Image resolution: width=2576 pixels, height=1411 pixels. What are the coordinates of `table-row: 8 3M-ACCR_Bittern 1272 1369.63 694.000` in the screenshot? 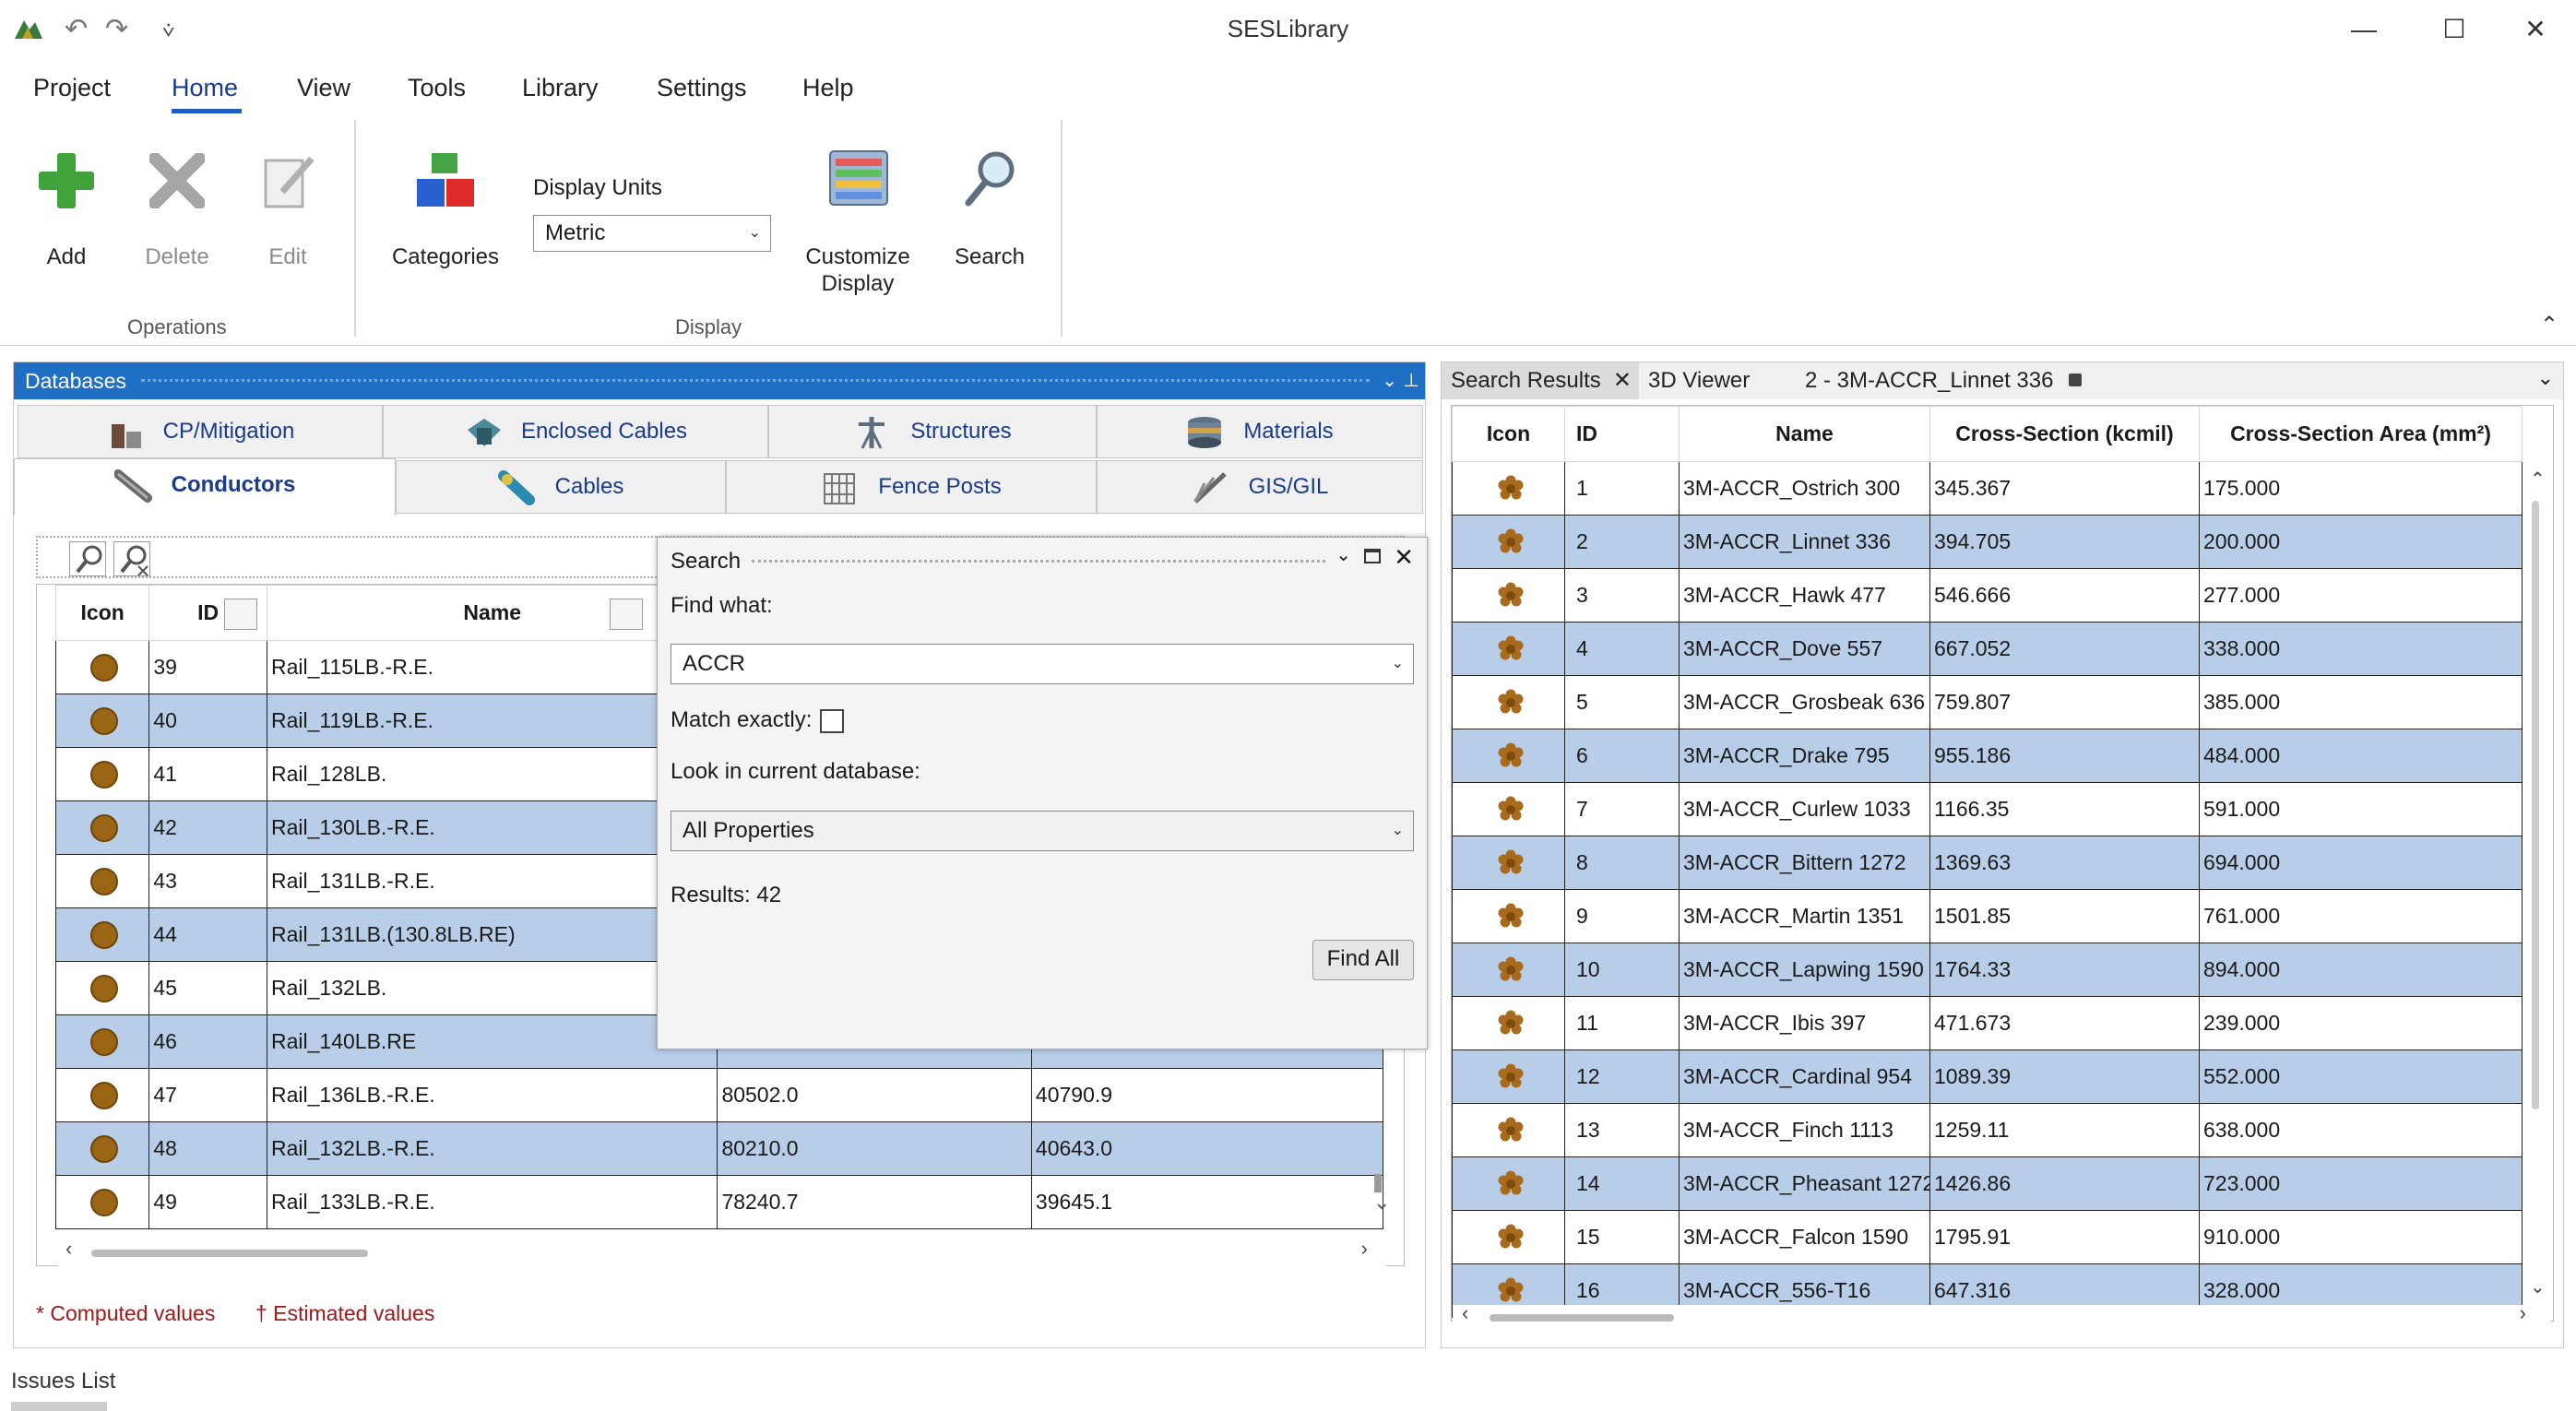 It's located at (1987, 863).